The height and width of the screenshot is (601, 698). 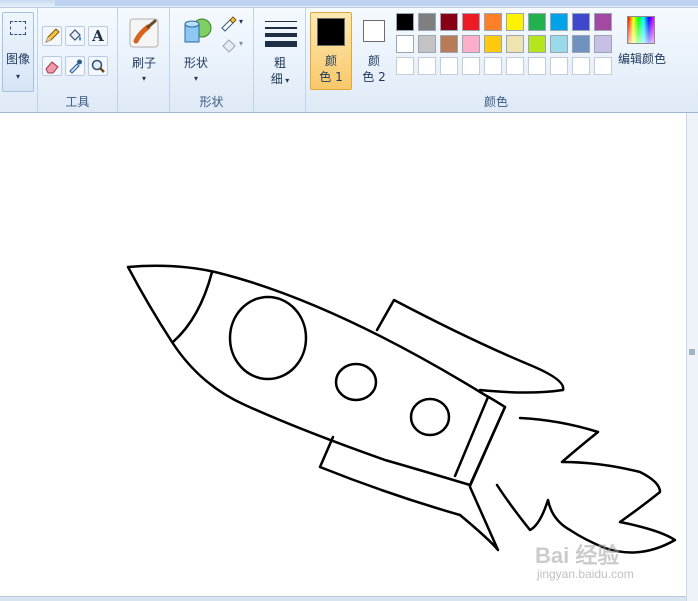 What do you see at coordinates (280, 79) in the screenshot?
I see `size-label-line2: 细 ▾` at bounding box center [280, 79].